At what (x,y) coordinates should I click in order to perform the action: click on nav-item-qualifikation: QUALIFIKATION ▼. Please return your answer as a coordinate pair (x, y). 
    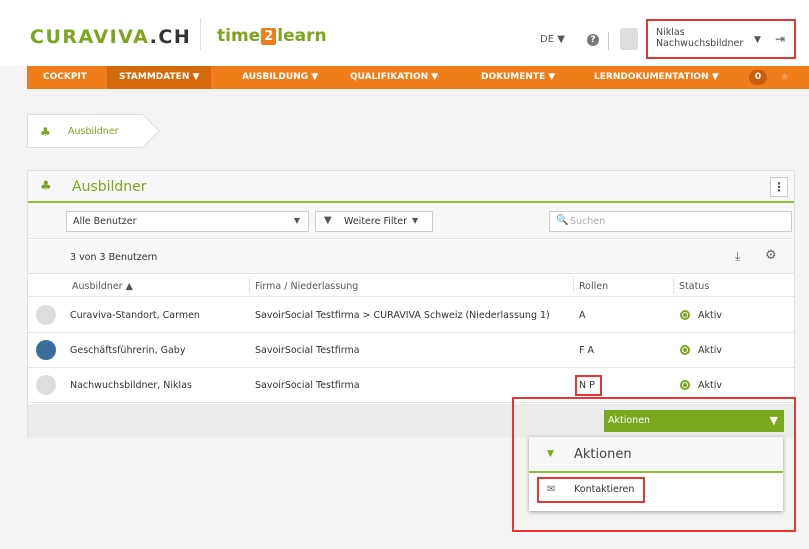
    Looking at the image, I should click on (394, 77).